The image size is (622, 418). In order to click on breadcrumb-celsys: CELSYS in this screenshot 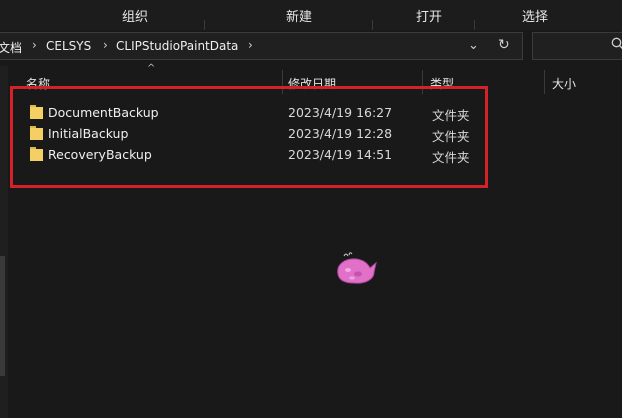, I will do `click(68, 46)`.